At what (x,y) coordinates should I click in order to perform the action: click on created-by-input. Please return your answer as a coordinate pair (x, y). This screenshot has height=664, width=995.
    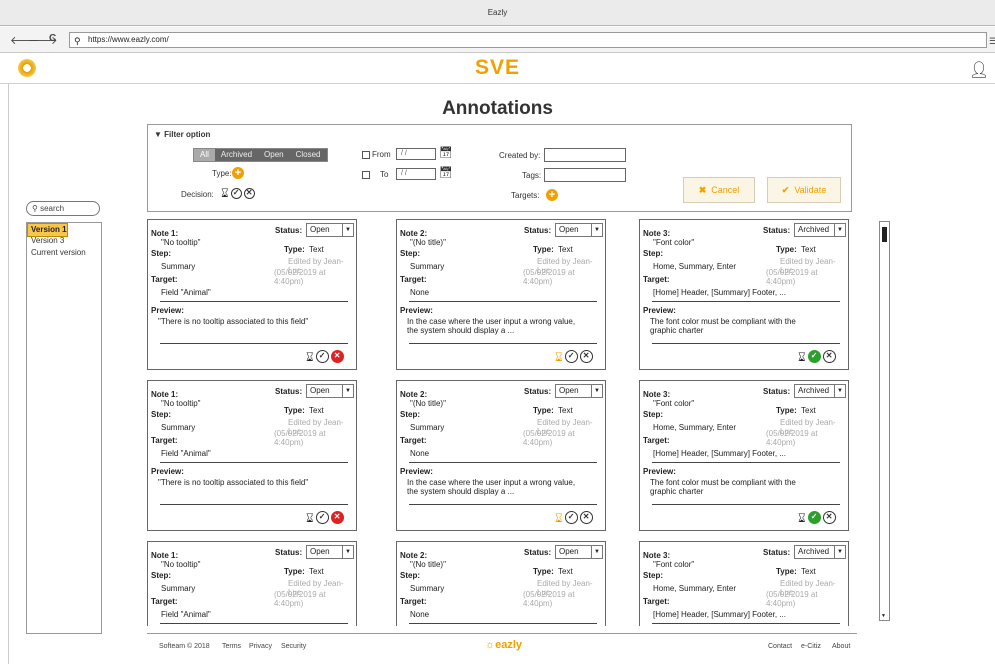
    Looking at the image, I should click on (585, 155).